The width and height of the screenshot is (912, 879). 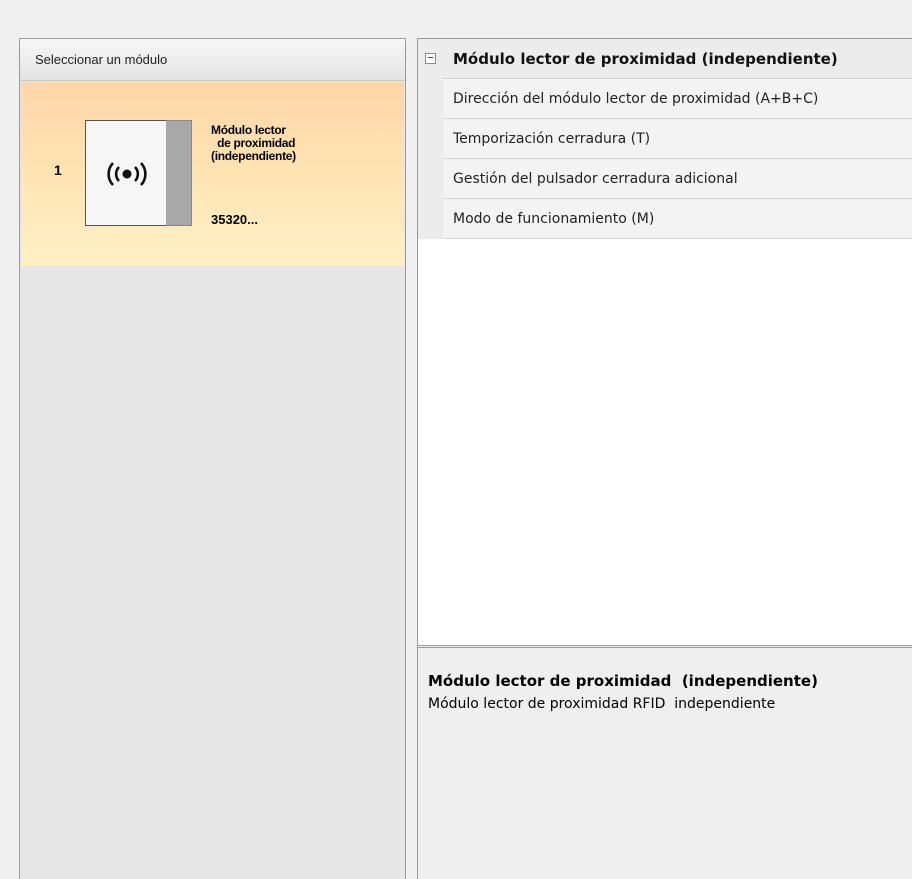 What do you see at coordinates (212, 60) in the screenshot?
I see `module-selector-header: Seleccionar un módulo` at bounding box center [212, 60].